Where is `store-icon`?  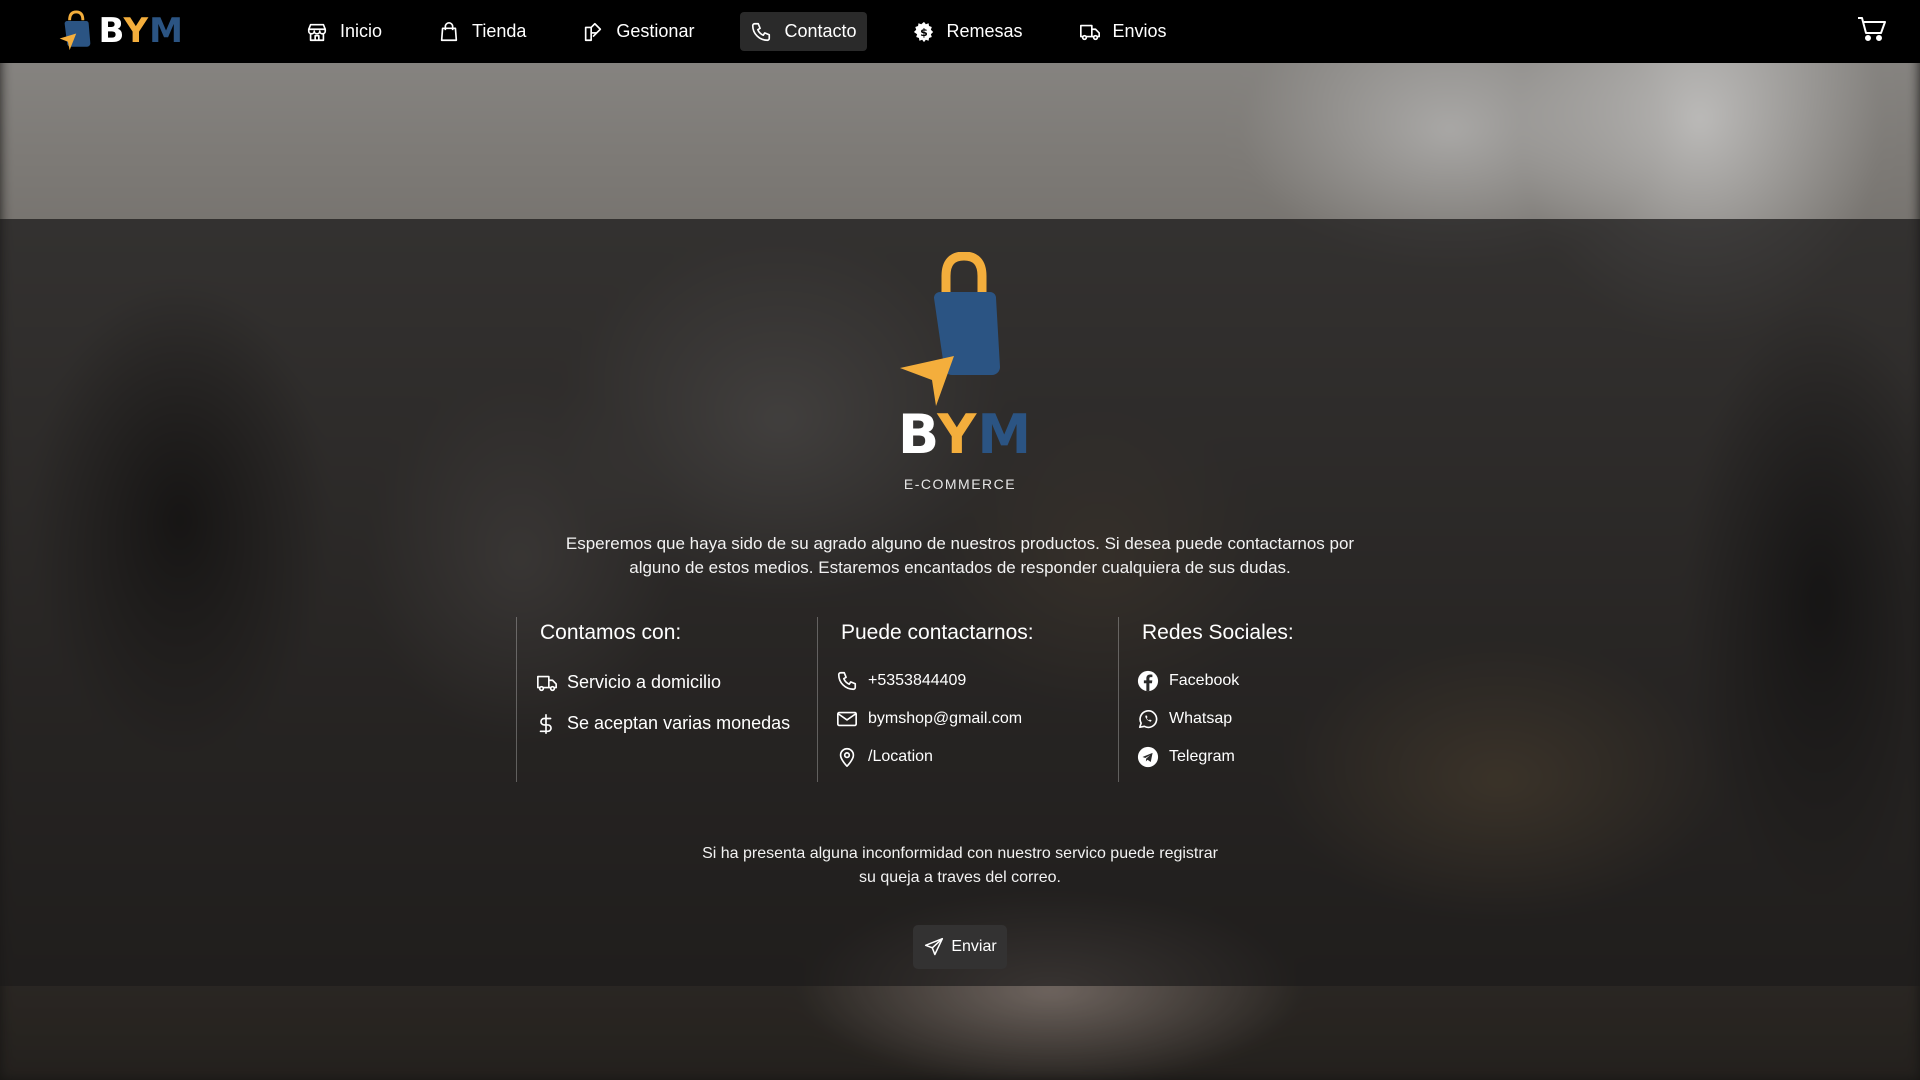
store-icon is located at coordinates (317, 32).